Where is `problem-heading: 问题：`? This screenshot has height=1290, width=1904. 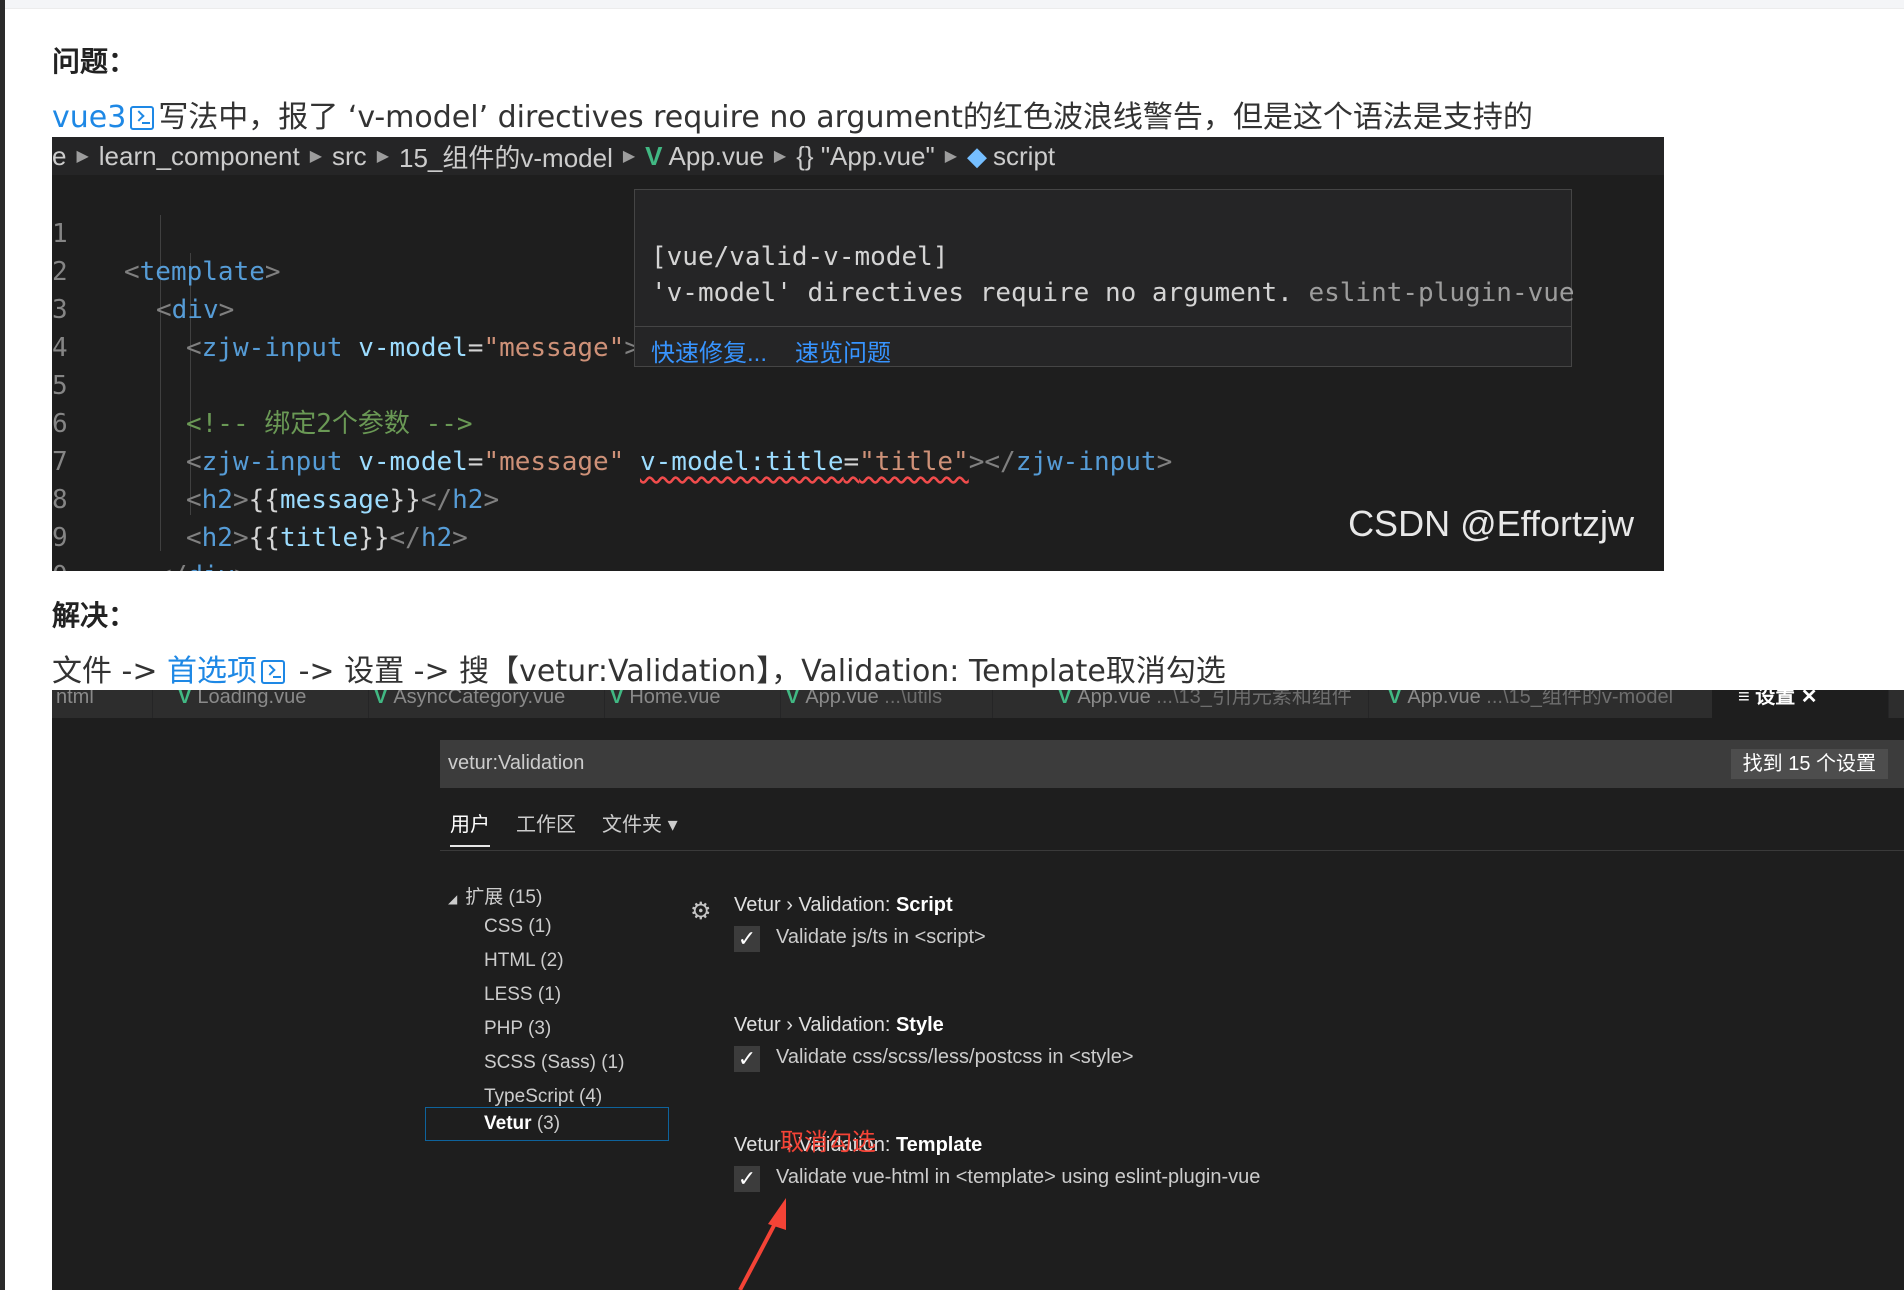
problem-heading: 问题： is located at coordinates (94, 61).